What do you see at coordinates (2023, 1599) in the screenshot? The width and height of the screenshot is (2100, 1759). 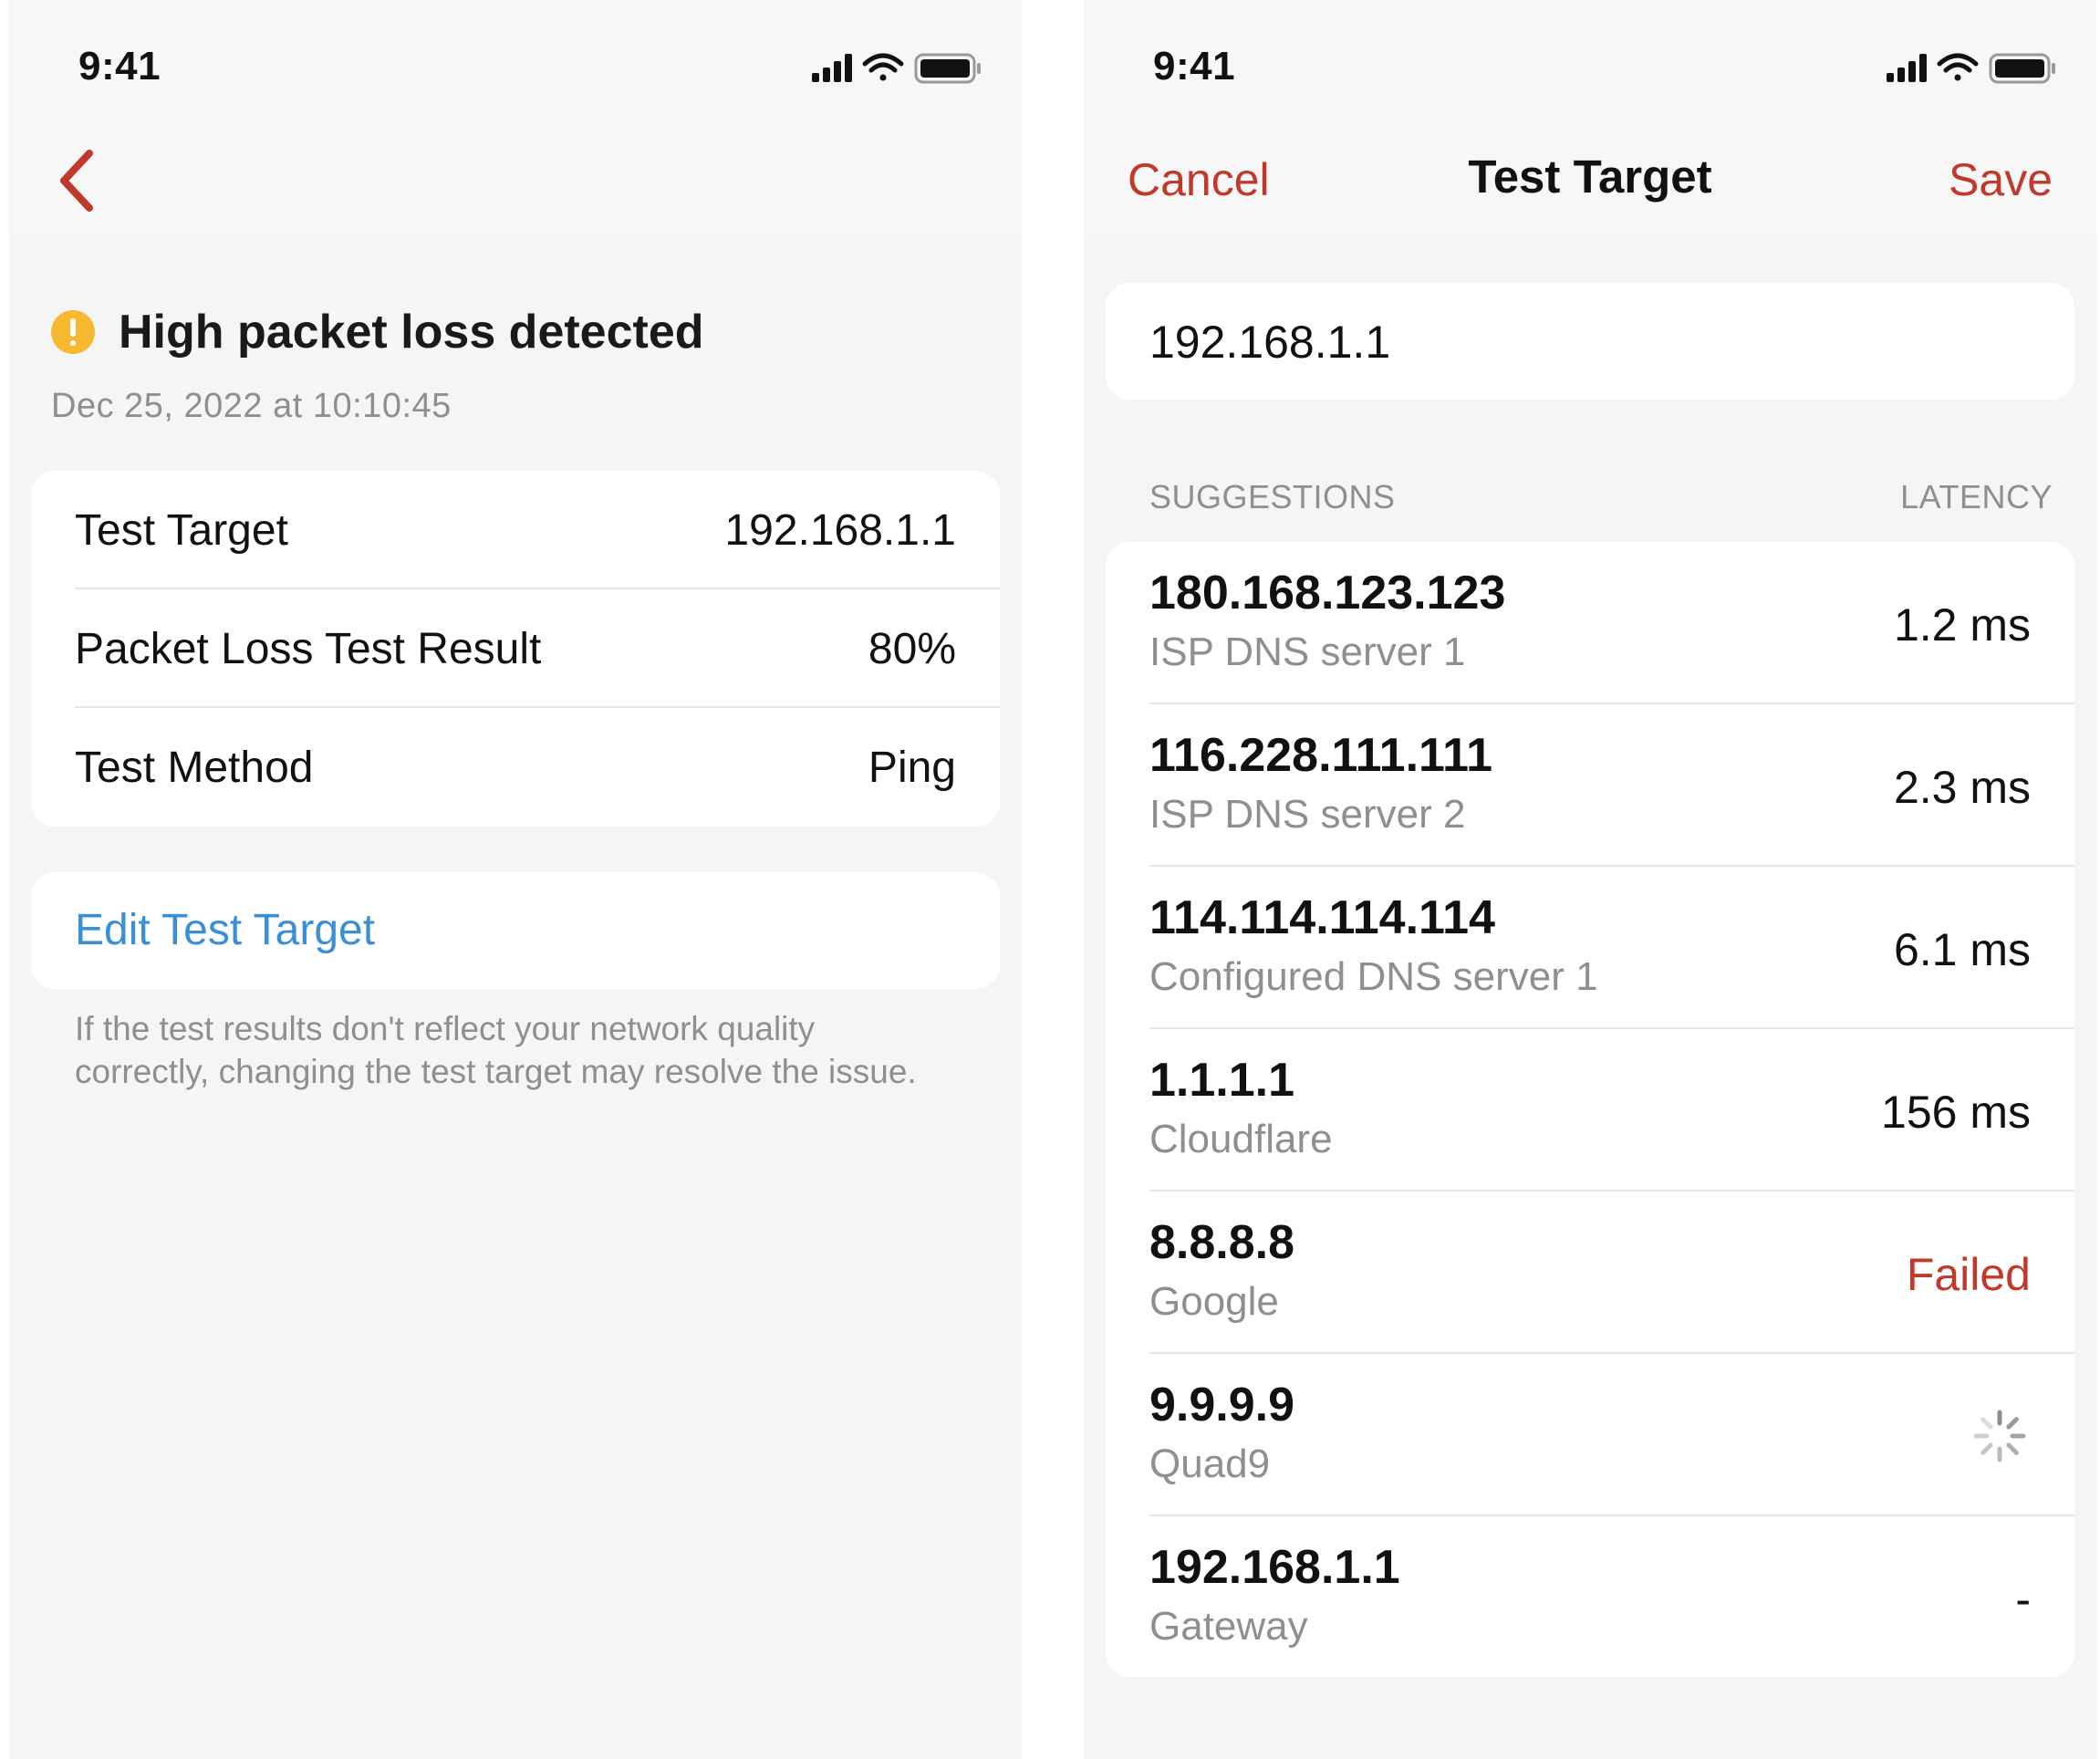 I see `suggestion-latency: -` at bounding box center [2023, 1599].